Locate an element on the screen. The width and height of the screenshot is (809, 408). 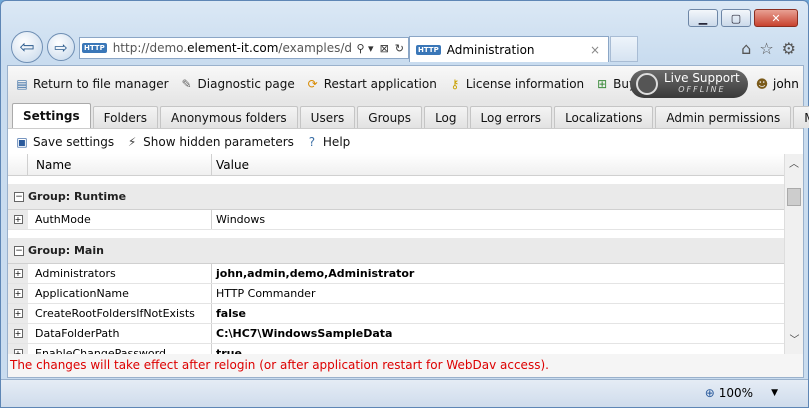
browser-tab-administration: HTTP Administration × is located at coordinates (509, 49).